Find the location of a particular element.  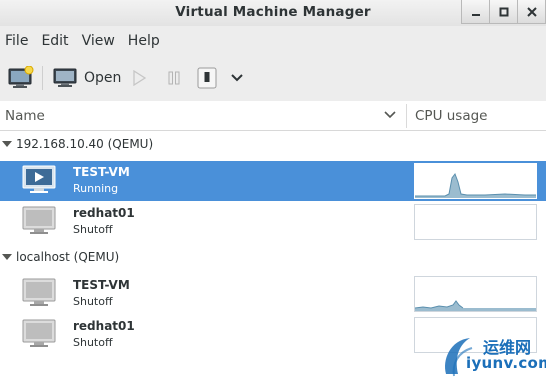

column-header: Name CPU usage is located at coordinates (273, 116).